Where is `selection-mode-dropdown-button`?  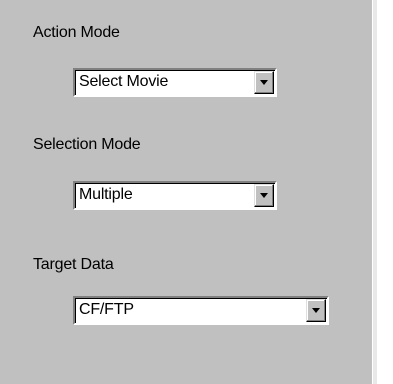
selection-mode-dropdown-button is located at coordinates (264, 195).